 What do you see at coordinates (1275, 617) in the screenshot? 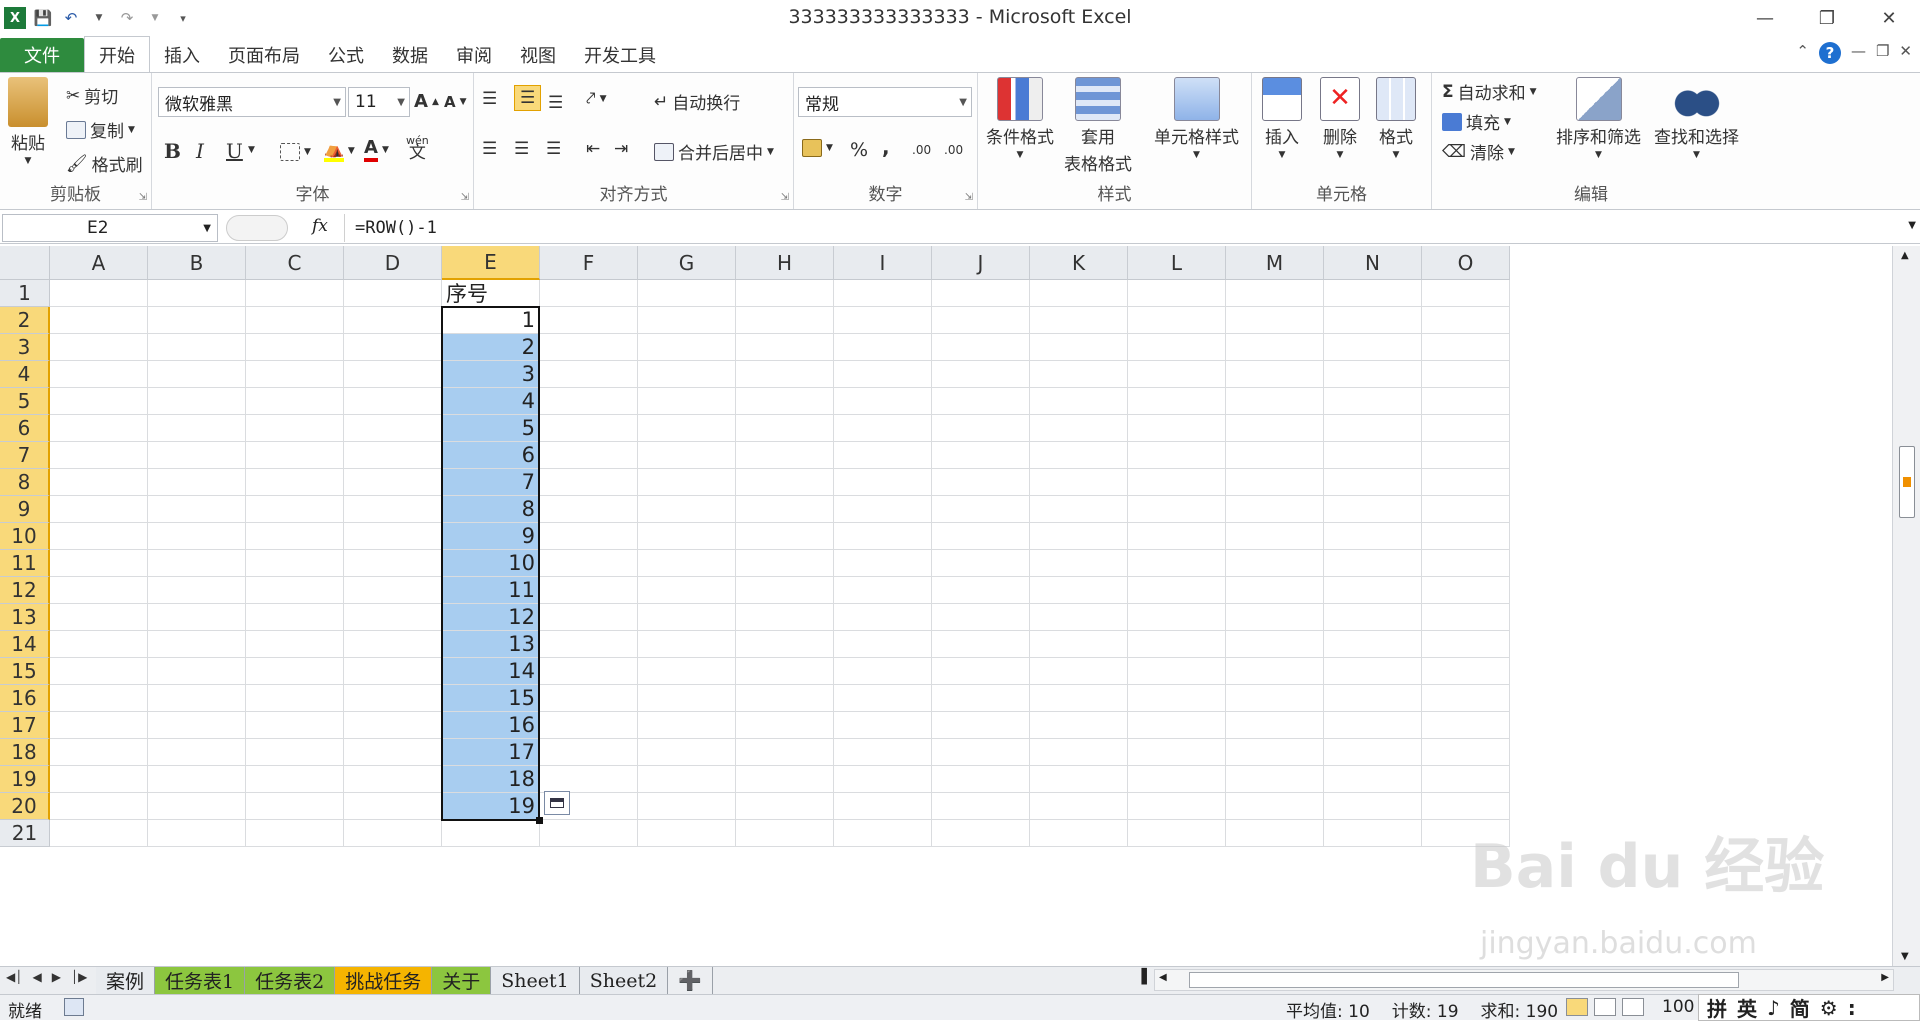
I see `cell-m13` at bounding box center [1275, 617].